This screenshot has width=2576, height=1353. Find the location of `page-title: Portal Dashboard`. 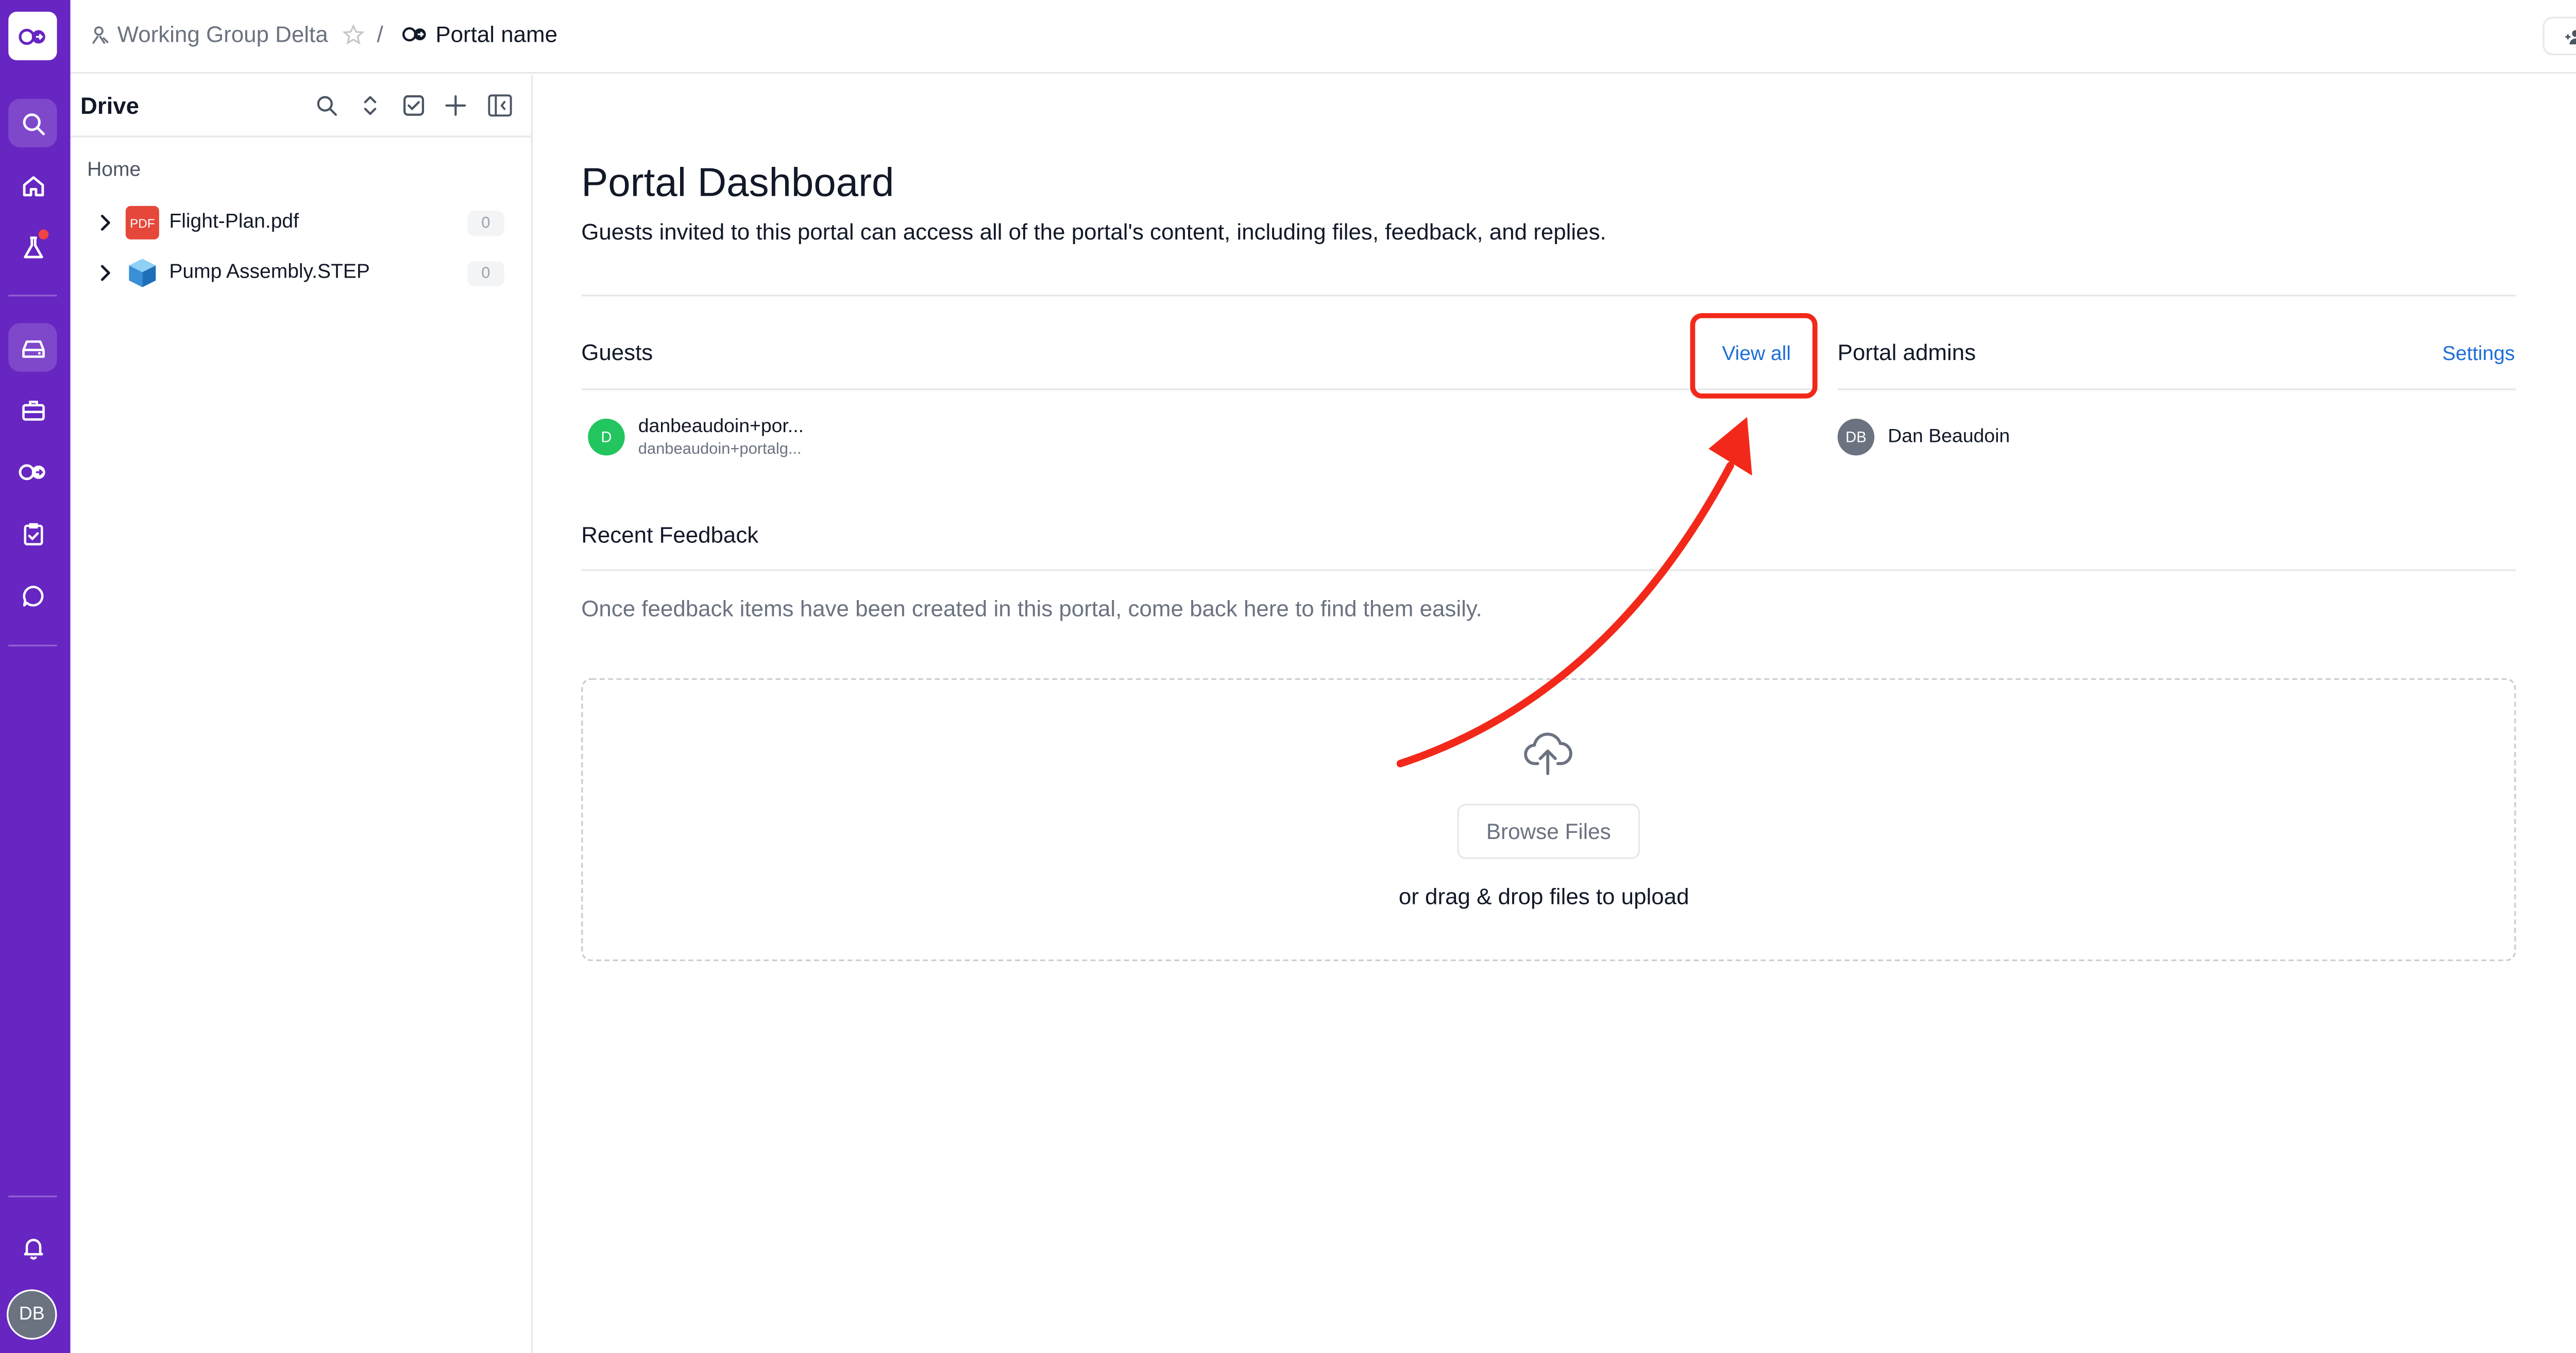

page-title: Portal Dashboard is located at coordinates (737, 183).